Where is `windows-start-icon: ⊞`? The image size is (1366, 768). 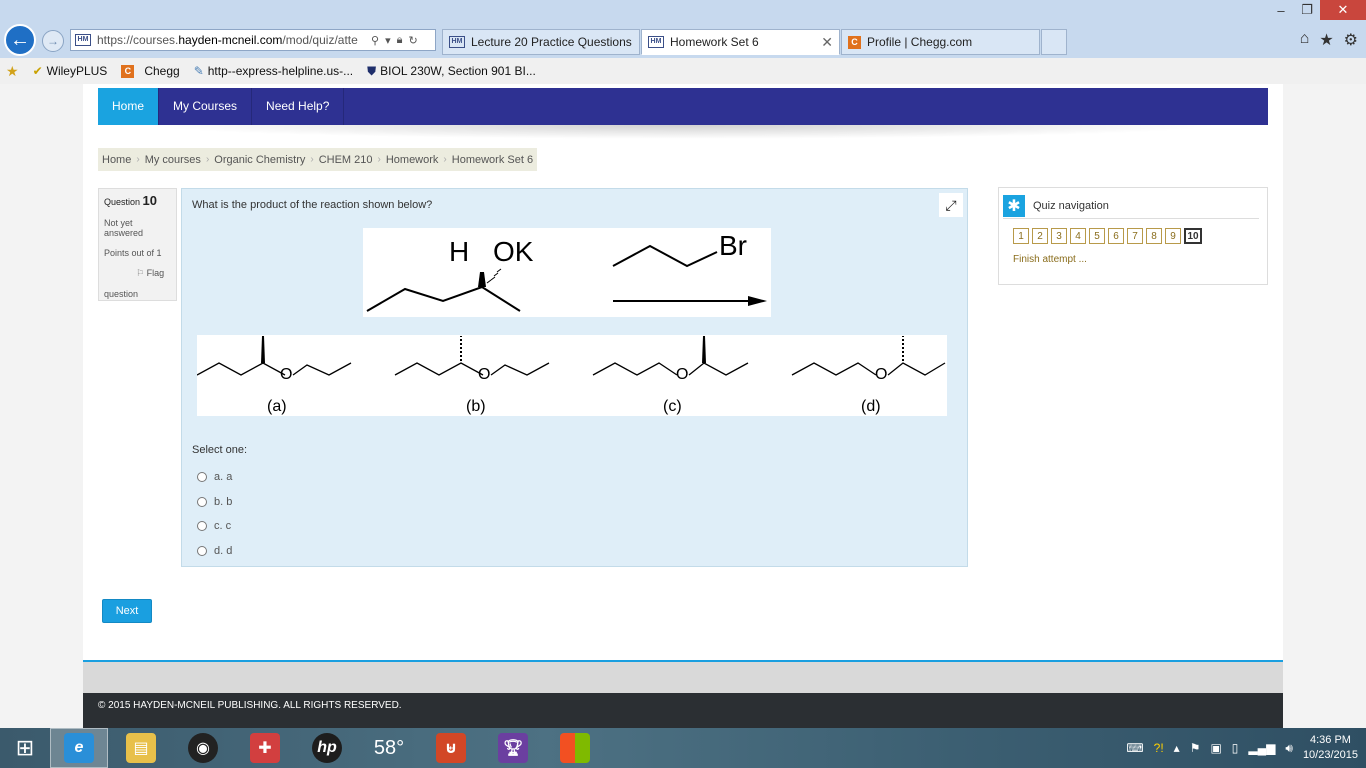
windows-start-icon: ⊞ is located at coordinates (25, 748).